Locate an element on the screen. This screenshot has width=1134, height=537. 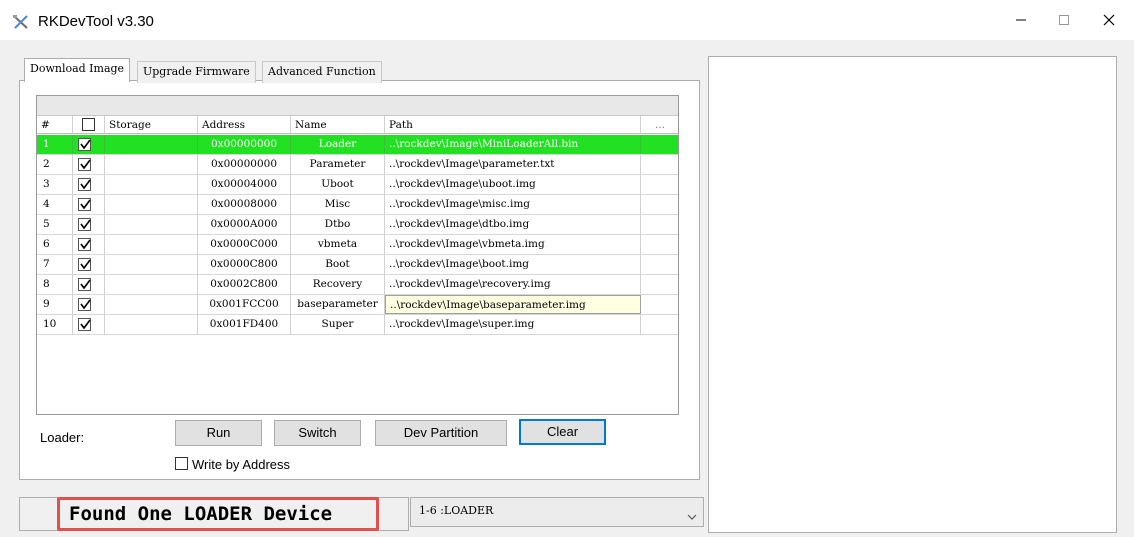
table-row: 7 0x0000C800 Boot ..\rockdev\Image\boot.img is located at coordinates (357, 265).